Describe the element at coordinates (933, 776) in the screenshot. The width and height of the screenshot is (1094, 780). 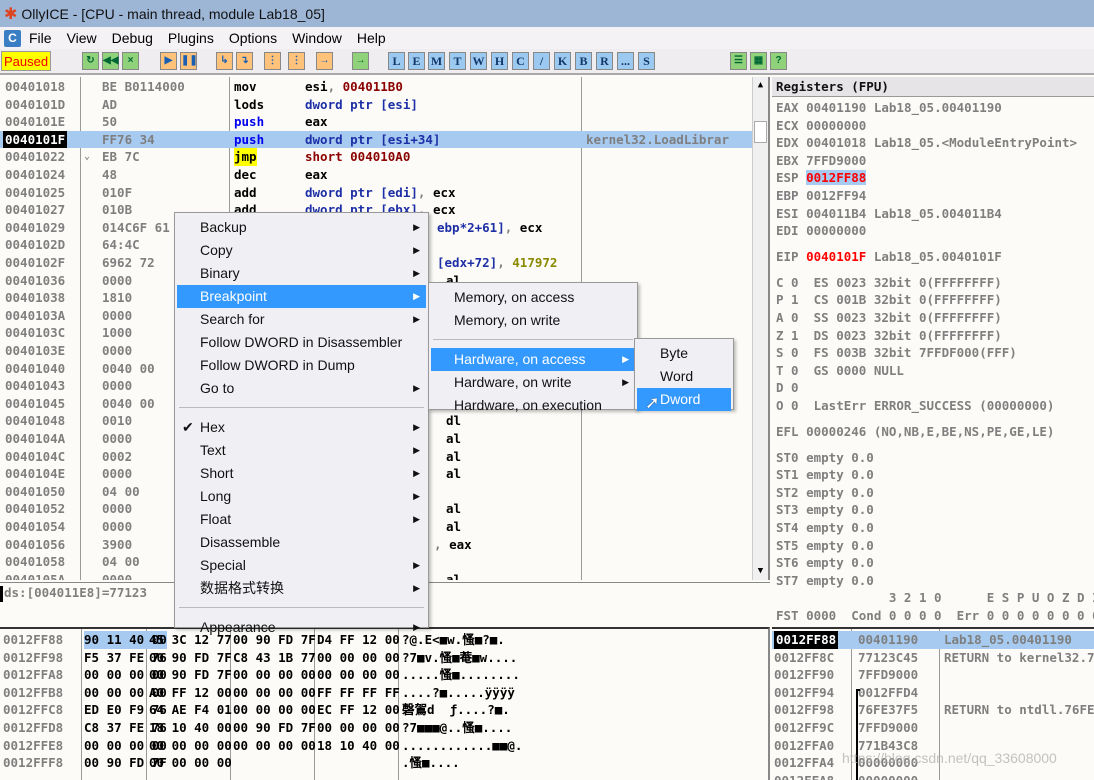
I see `stack-row: 0012FFA8 00000000` at that location.